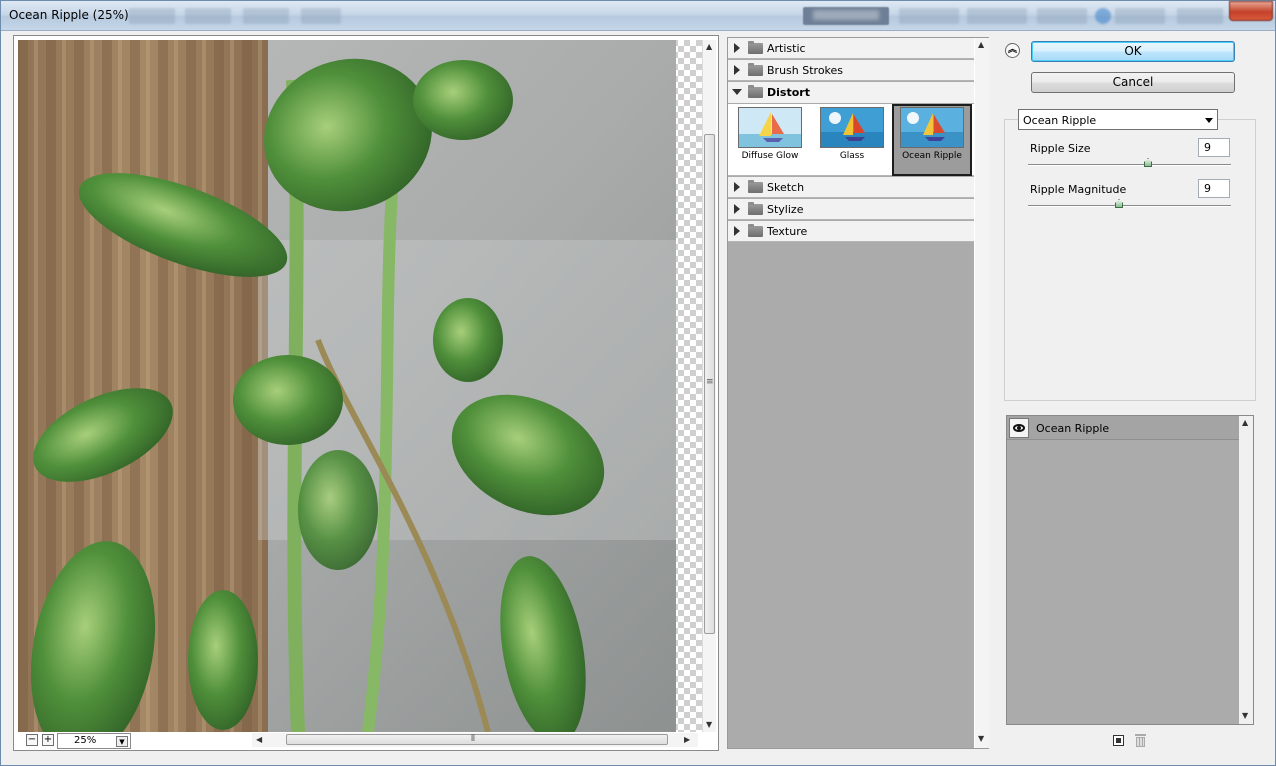 This screenshot has width=1276, height=766. What do you see at coordinates (1130, 260) in the screenshot?
I see `filter-settings-panel` at bounding box center [1130, 260].